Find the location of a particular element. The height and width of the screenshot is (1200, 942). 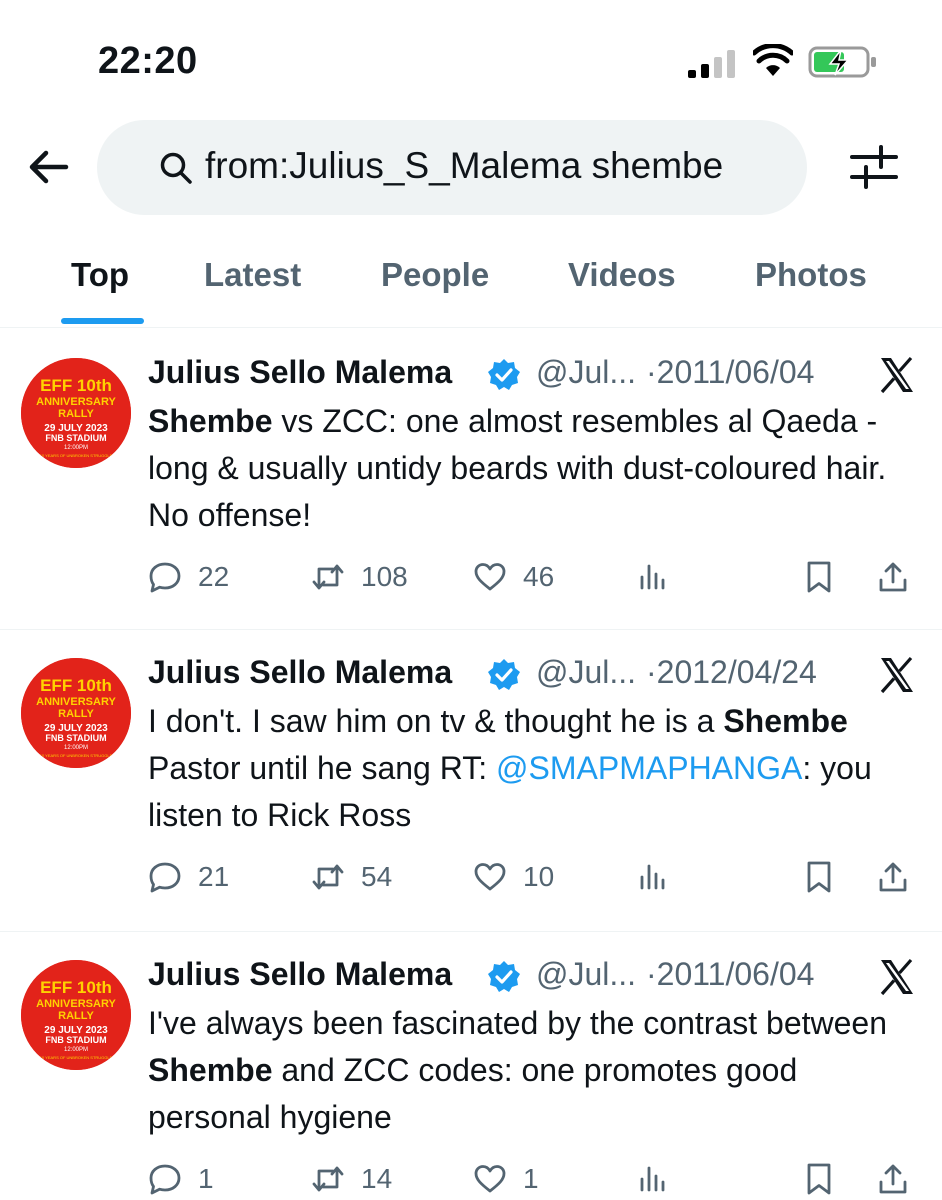

status-time: 22:20 is located at coordinates (148, 61).